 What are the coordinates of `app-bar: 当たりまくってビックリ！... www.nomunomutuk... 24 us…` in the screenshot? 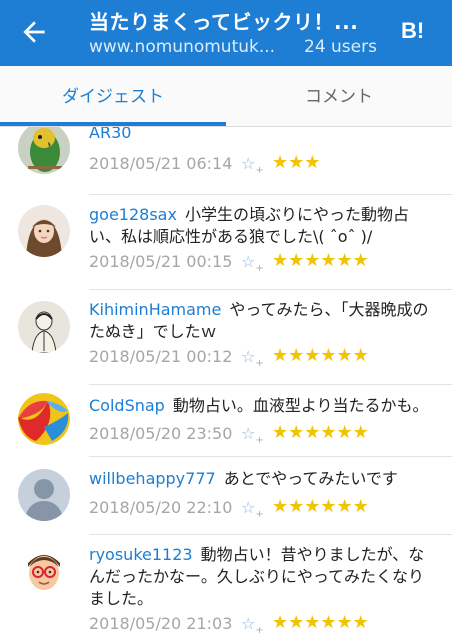 It's located at (226, 33).